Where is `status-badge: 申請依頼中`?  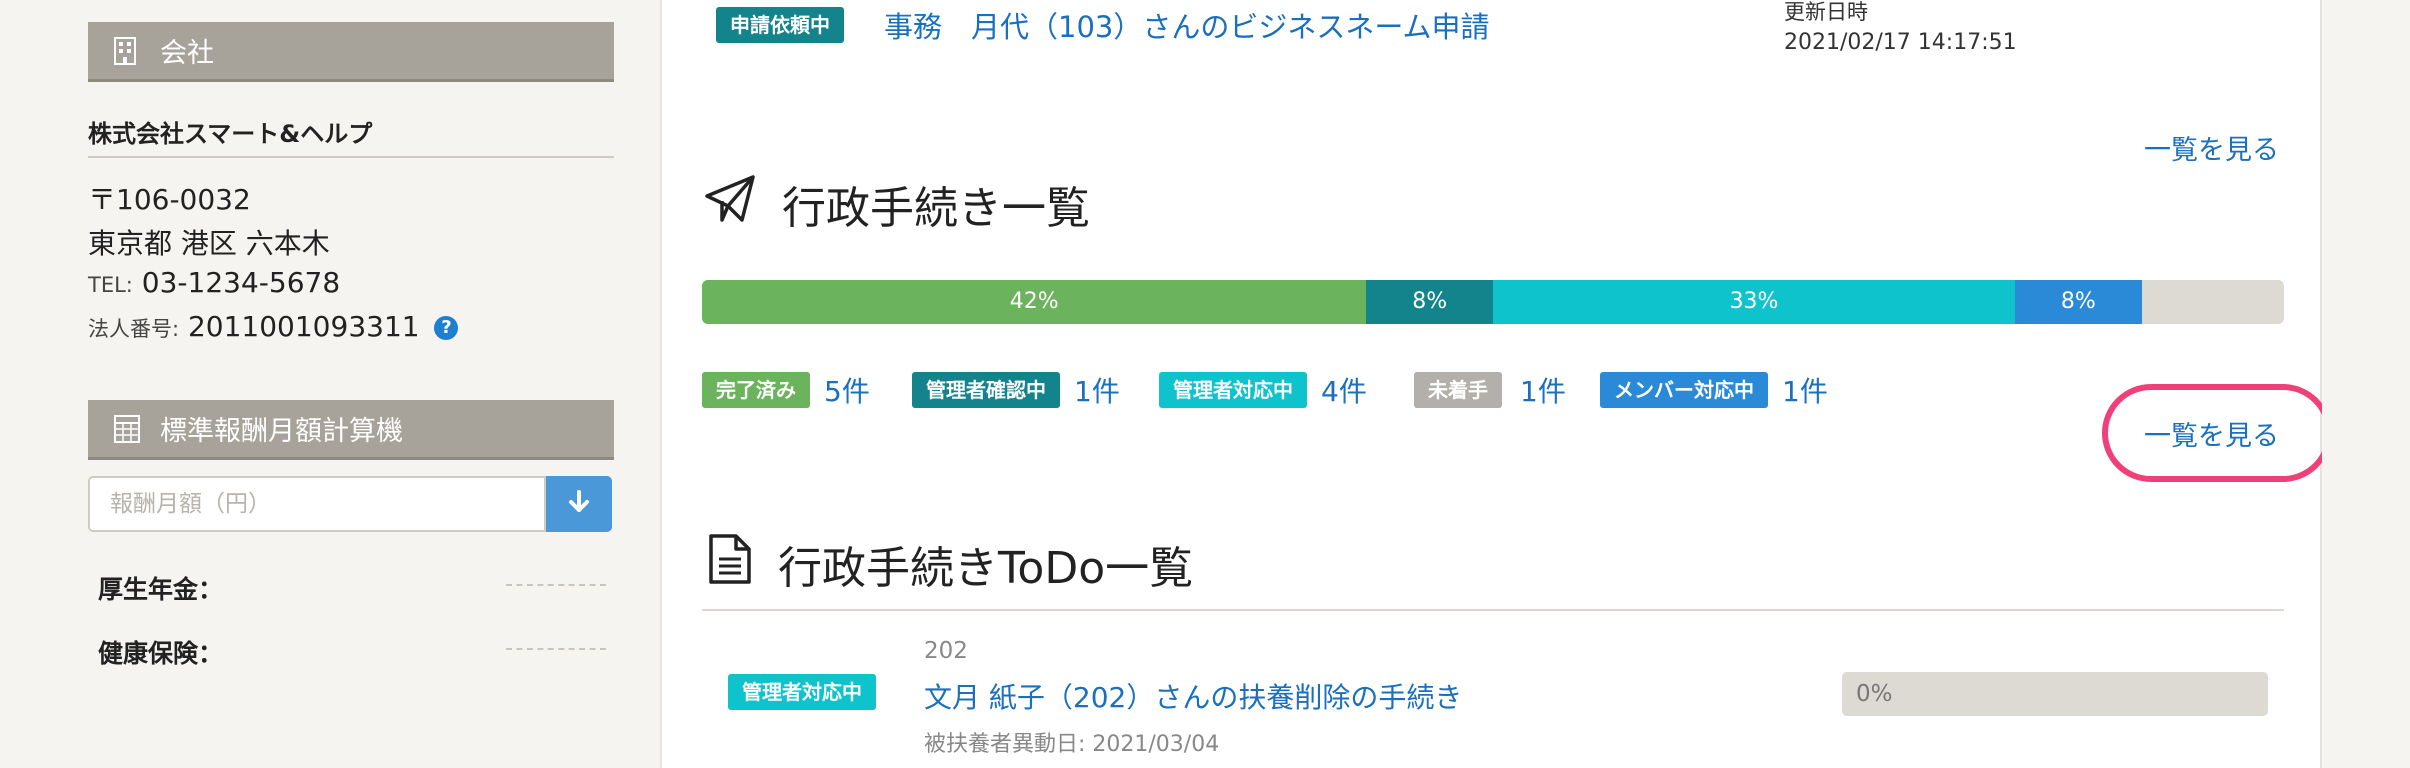
status-badge: 申請依頼中 is located at coordinates (780, 25).